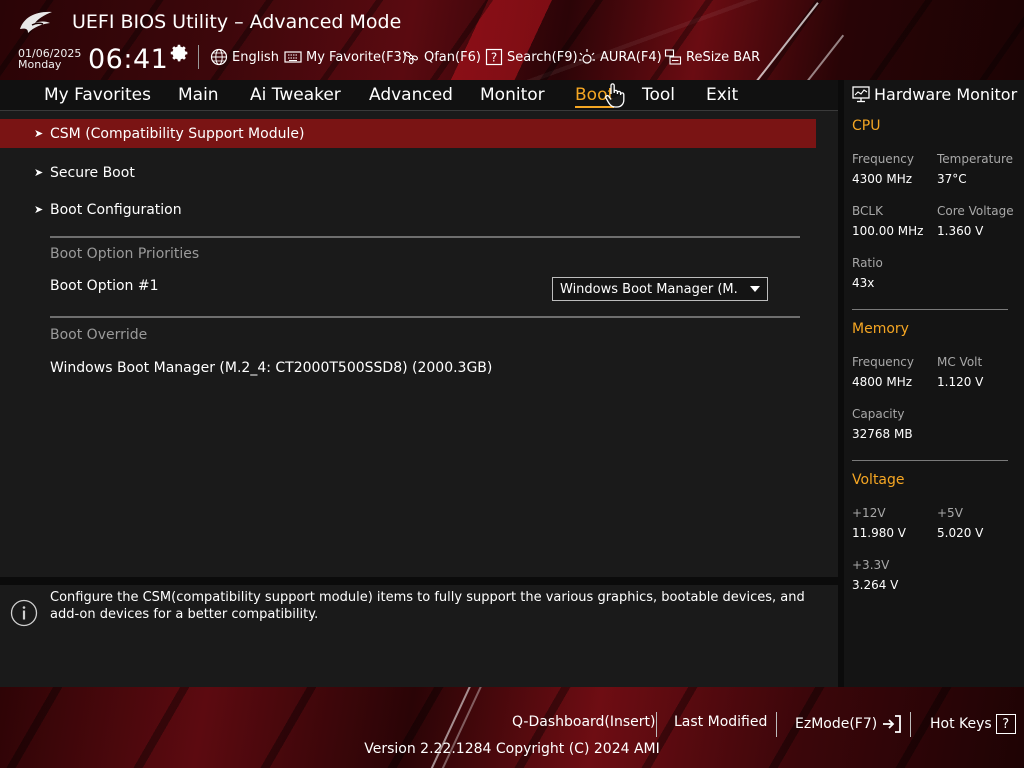  What do you see at coordinates (755, 289) in the screenshot?
I see `chevron-down-icon` at bounding box center [755, 289].